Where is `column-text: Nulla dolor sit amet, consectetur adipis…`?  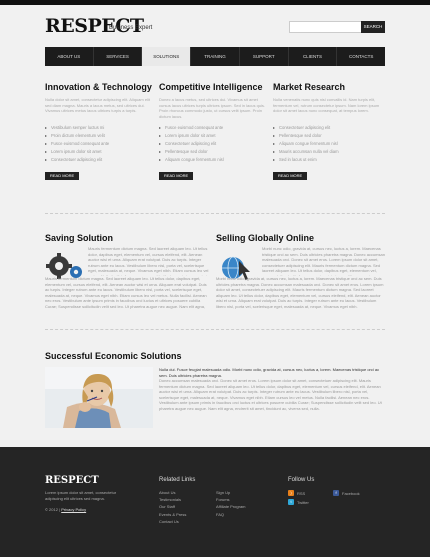 column-text: Nulla dolor sit amet, consectetur adipis… is located at coordinates (97, 105).